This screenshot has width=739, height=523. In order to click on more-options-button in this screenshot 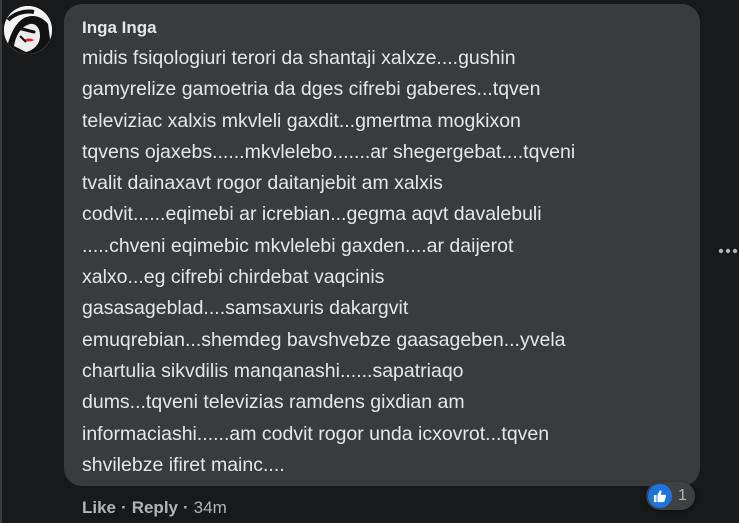, I will do `click(727, 251)`.